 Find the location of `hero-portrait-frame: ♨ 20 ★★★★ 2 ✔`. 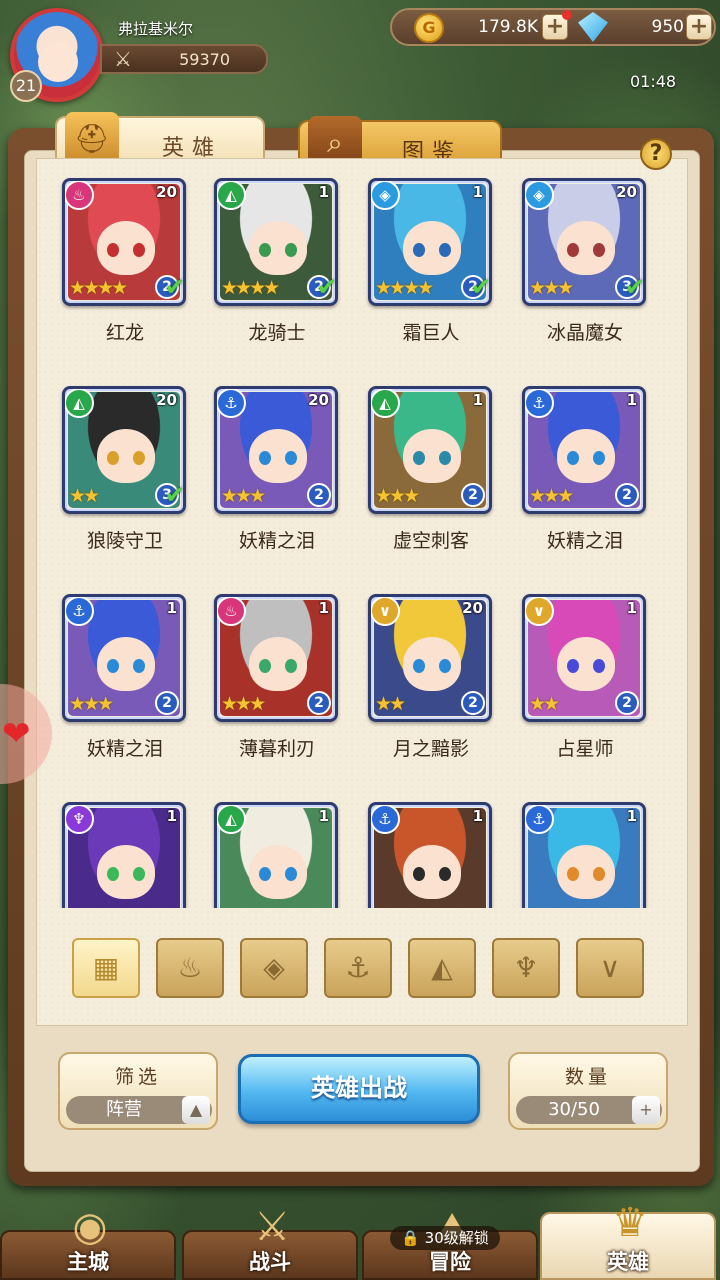

hero-portrait-frame: ♨ 20 ★★★★ 2 ✔ is located at coordinates (124, 242).